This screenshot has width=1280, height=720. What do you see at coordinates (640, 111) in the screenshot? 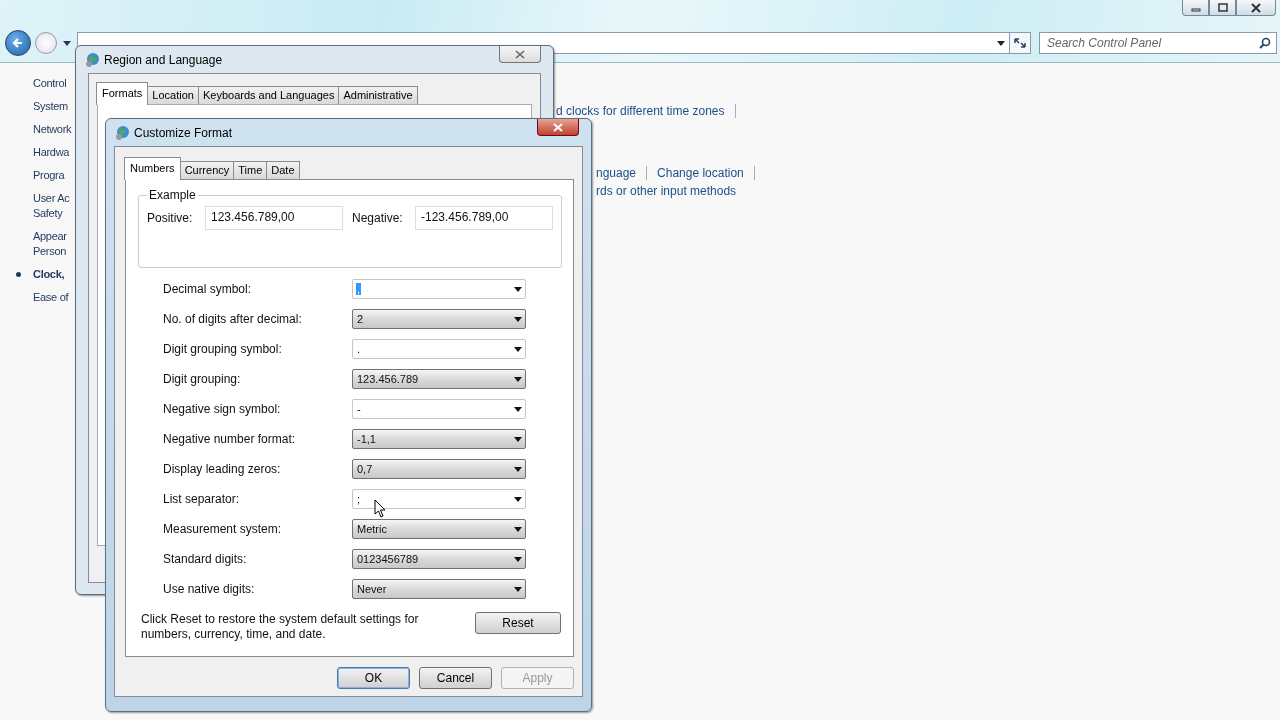
I see `task-link: d clocks for different time zones` at bounding box center [640, 111].